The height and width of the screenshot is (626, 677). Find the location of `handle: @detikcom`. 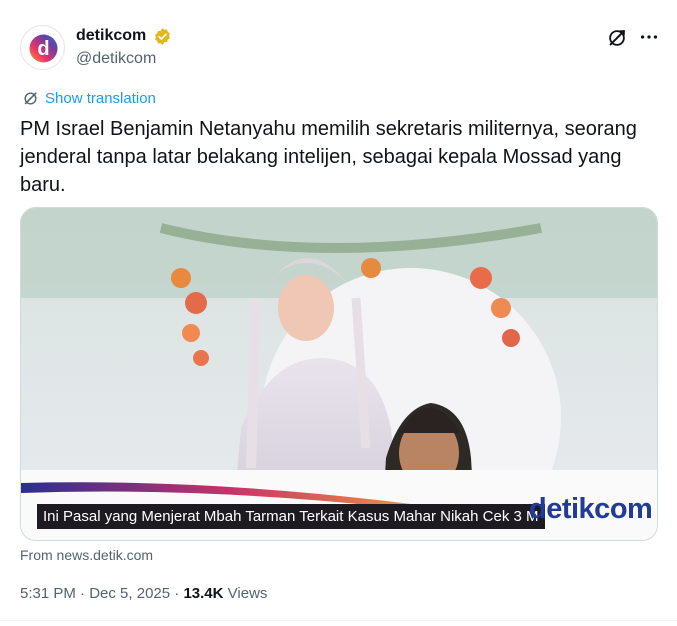

handle: @detikcom is located at coordinates (124, 59).